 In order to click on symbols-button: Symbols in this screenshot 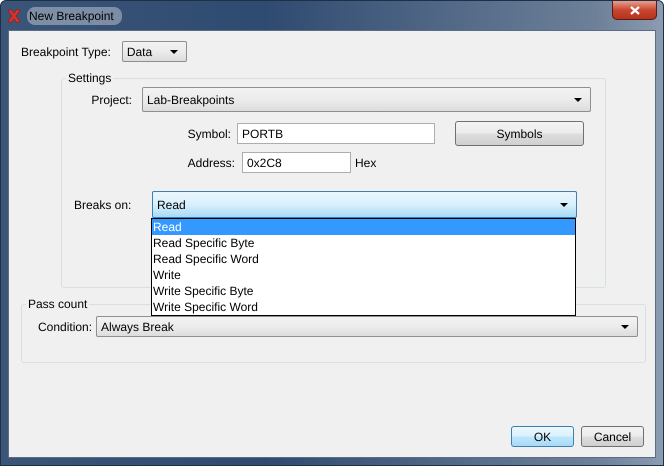, I will do `click(519, 133)`.